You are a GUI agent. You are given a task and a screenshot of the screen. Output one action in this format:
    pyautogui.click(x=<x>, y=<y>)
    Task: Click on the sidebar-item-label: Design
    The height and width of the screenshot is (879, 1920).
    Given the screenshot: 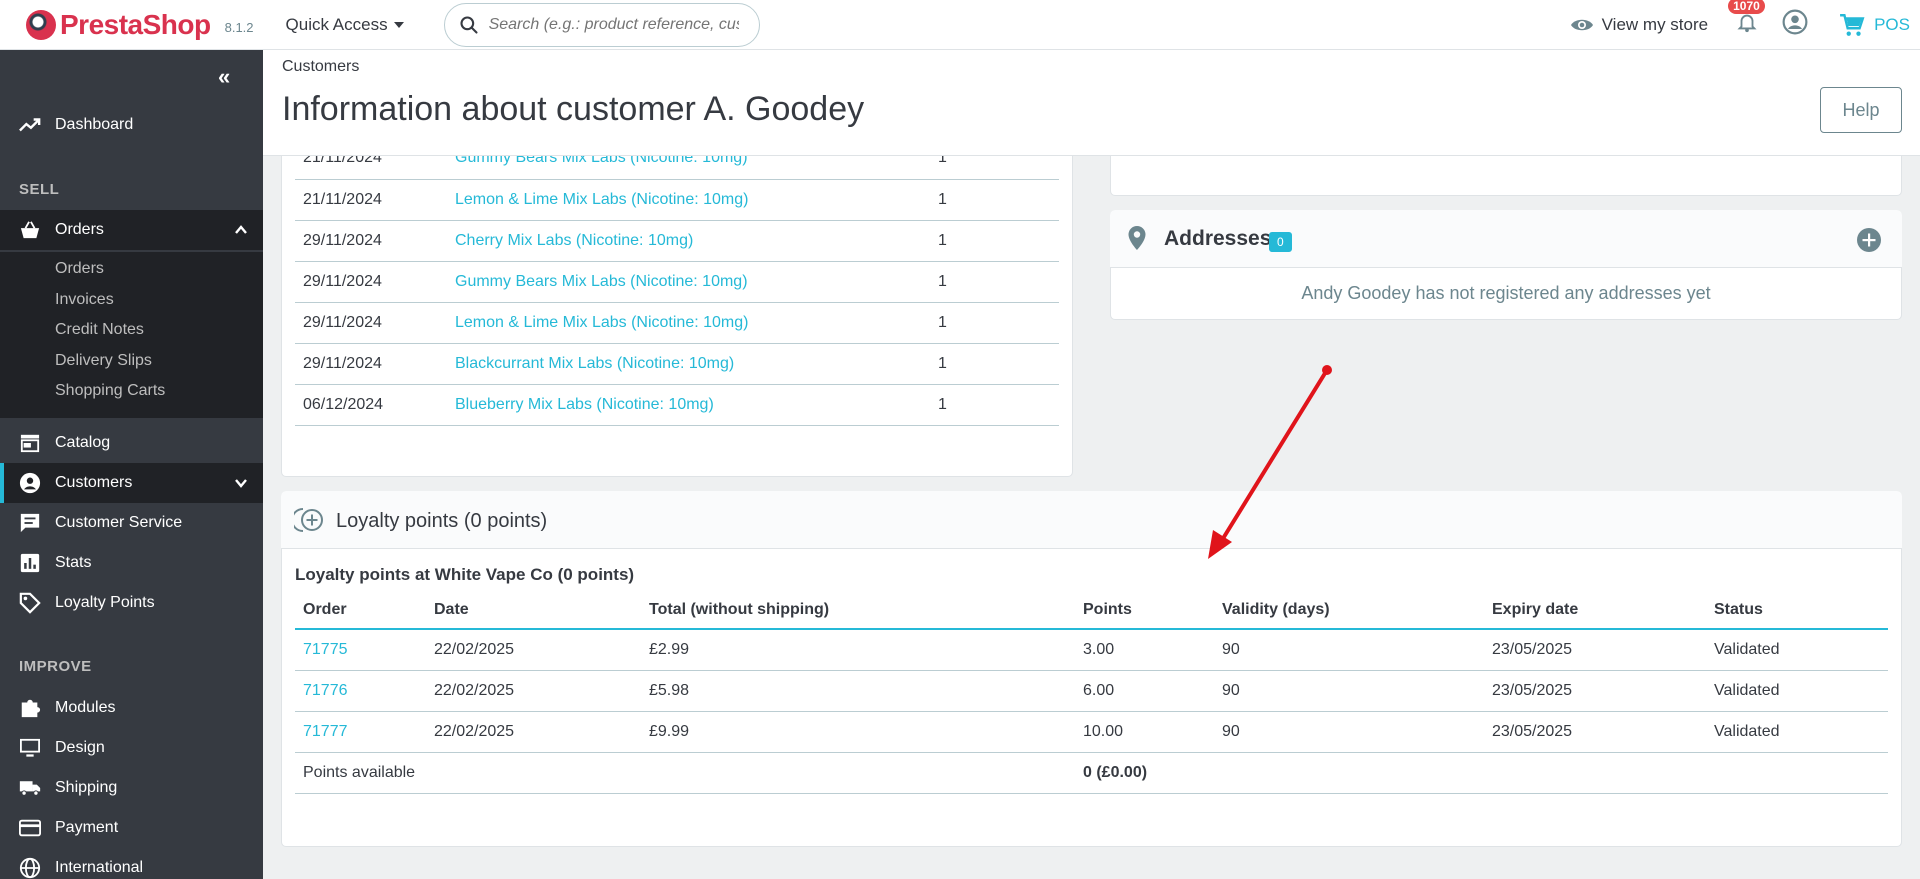 What is the action you would take?
    pyautogui.click(x=80, y=747)
    